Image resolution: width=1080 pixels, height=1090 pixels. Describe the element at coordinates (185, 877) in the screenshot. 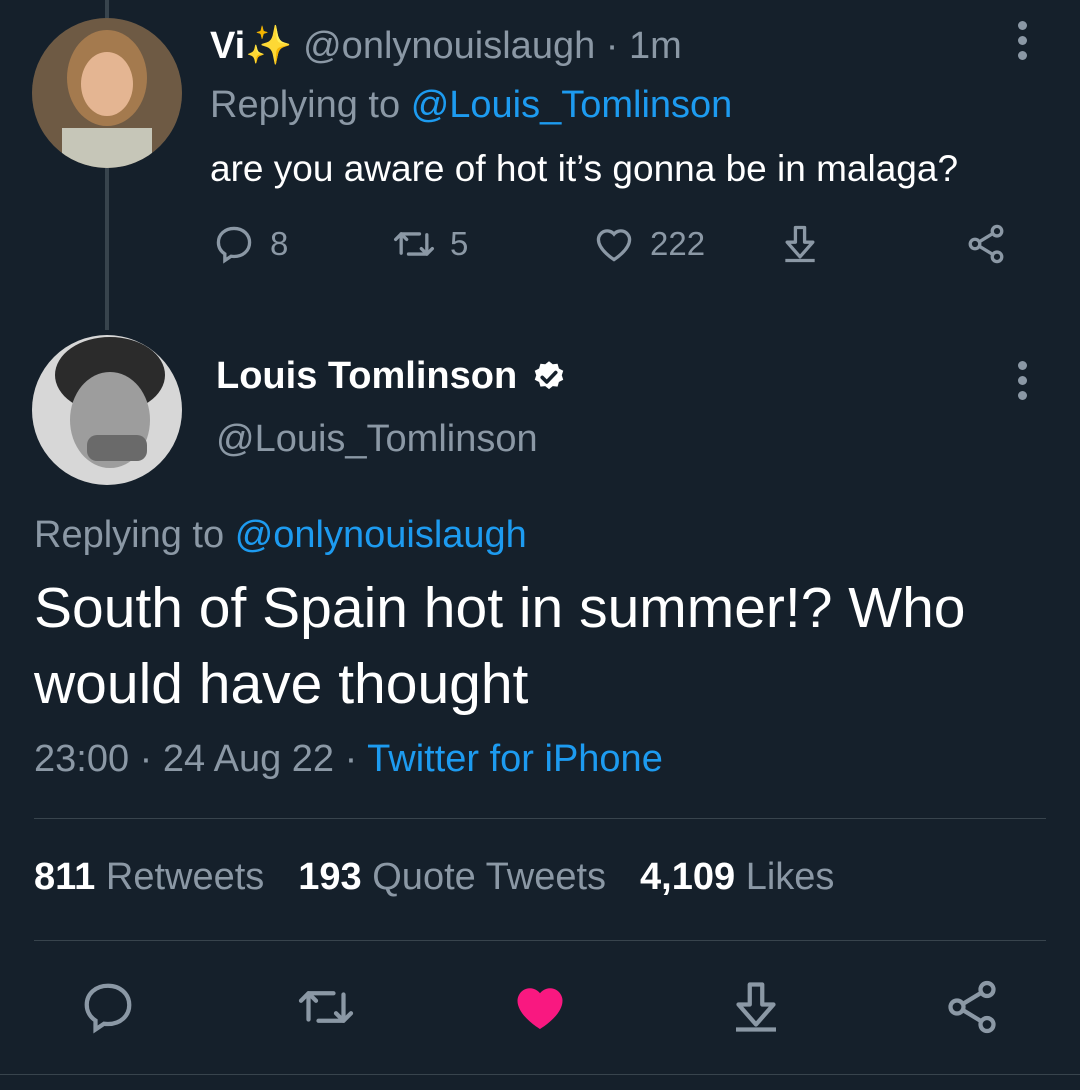

I see `retweets-label: Retweets` at that location.